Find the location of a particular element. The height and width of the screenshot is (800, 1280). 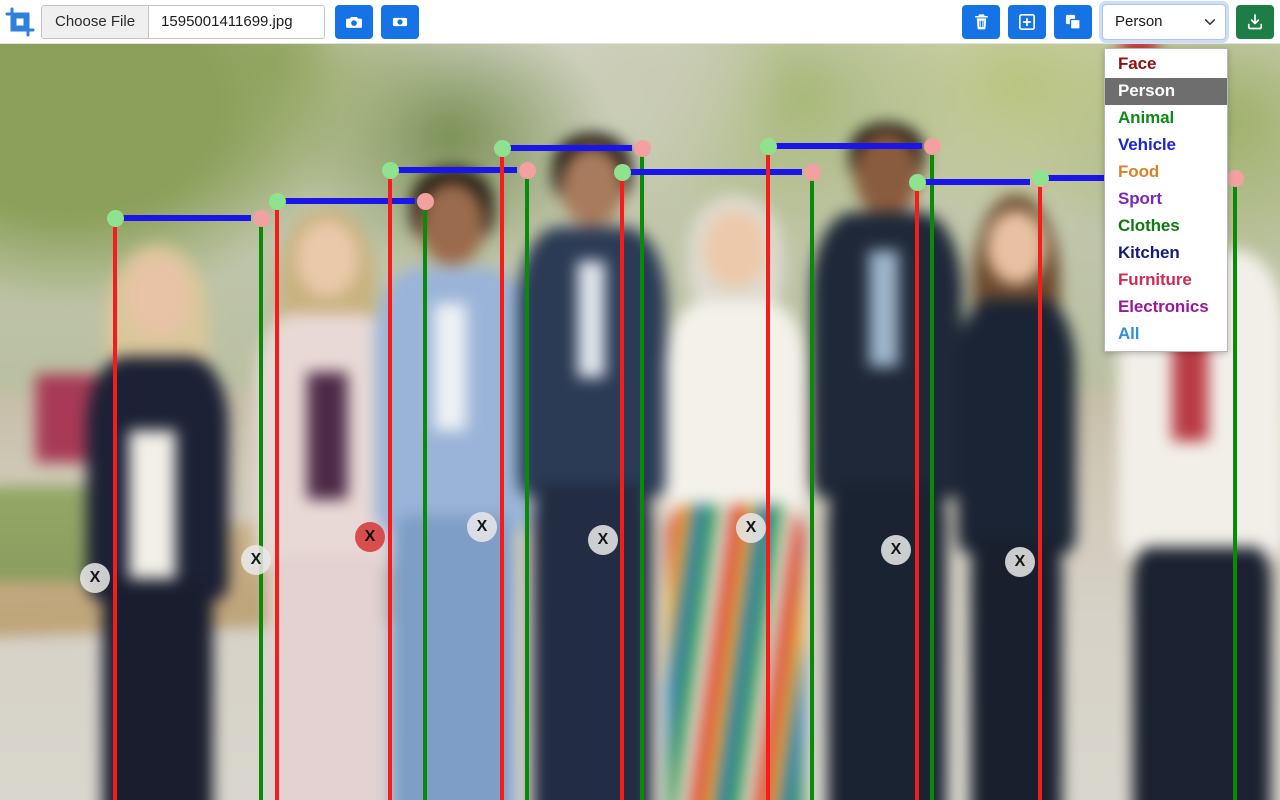

copy-layers-icon is located at coordinates (1073, 22).